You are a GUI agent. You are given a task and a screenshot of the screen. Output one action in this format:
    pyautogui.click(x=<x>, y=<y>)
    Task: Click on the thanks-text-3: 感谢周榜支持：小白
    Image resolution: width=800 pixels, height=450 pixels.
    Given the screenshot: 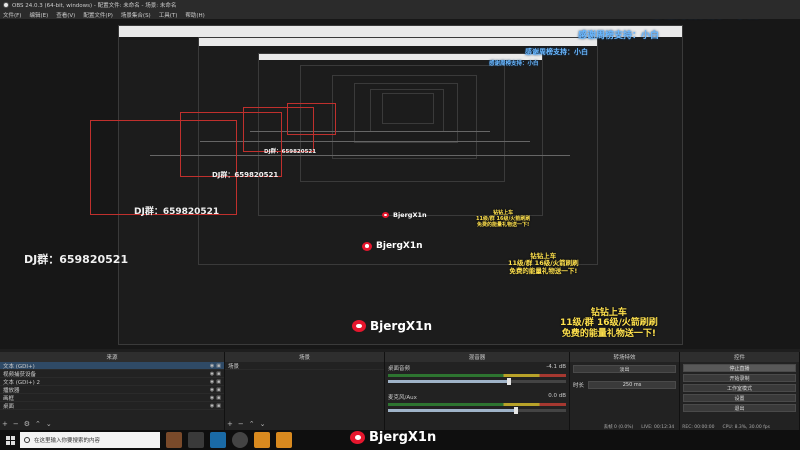 What is the action you would take?
    pyautogui.click(x=556, y=52)
    